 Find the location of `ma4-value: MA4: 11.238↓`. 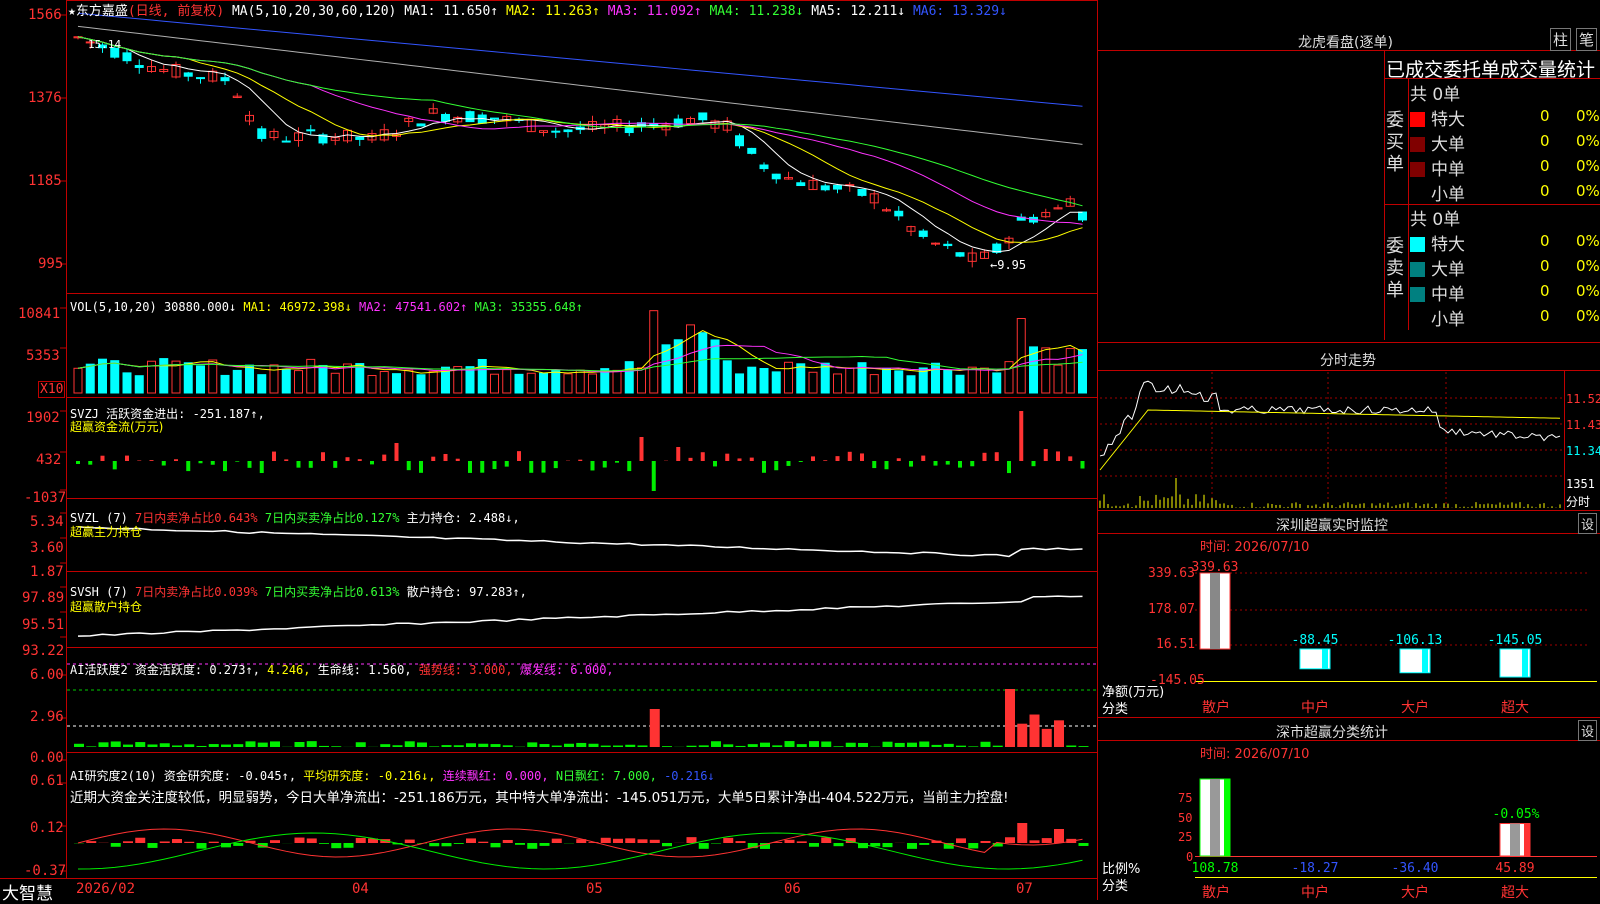

ma4-value: MA4: 11.238↓ is located at coordinates (756, 11).